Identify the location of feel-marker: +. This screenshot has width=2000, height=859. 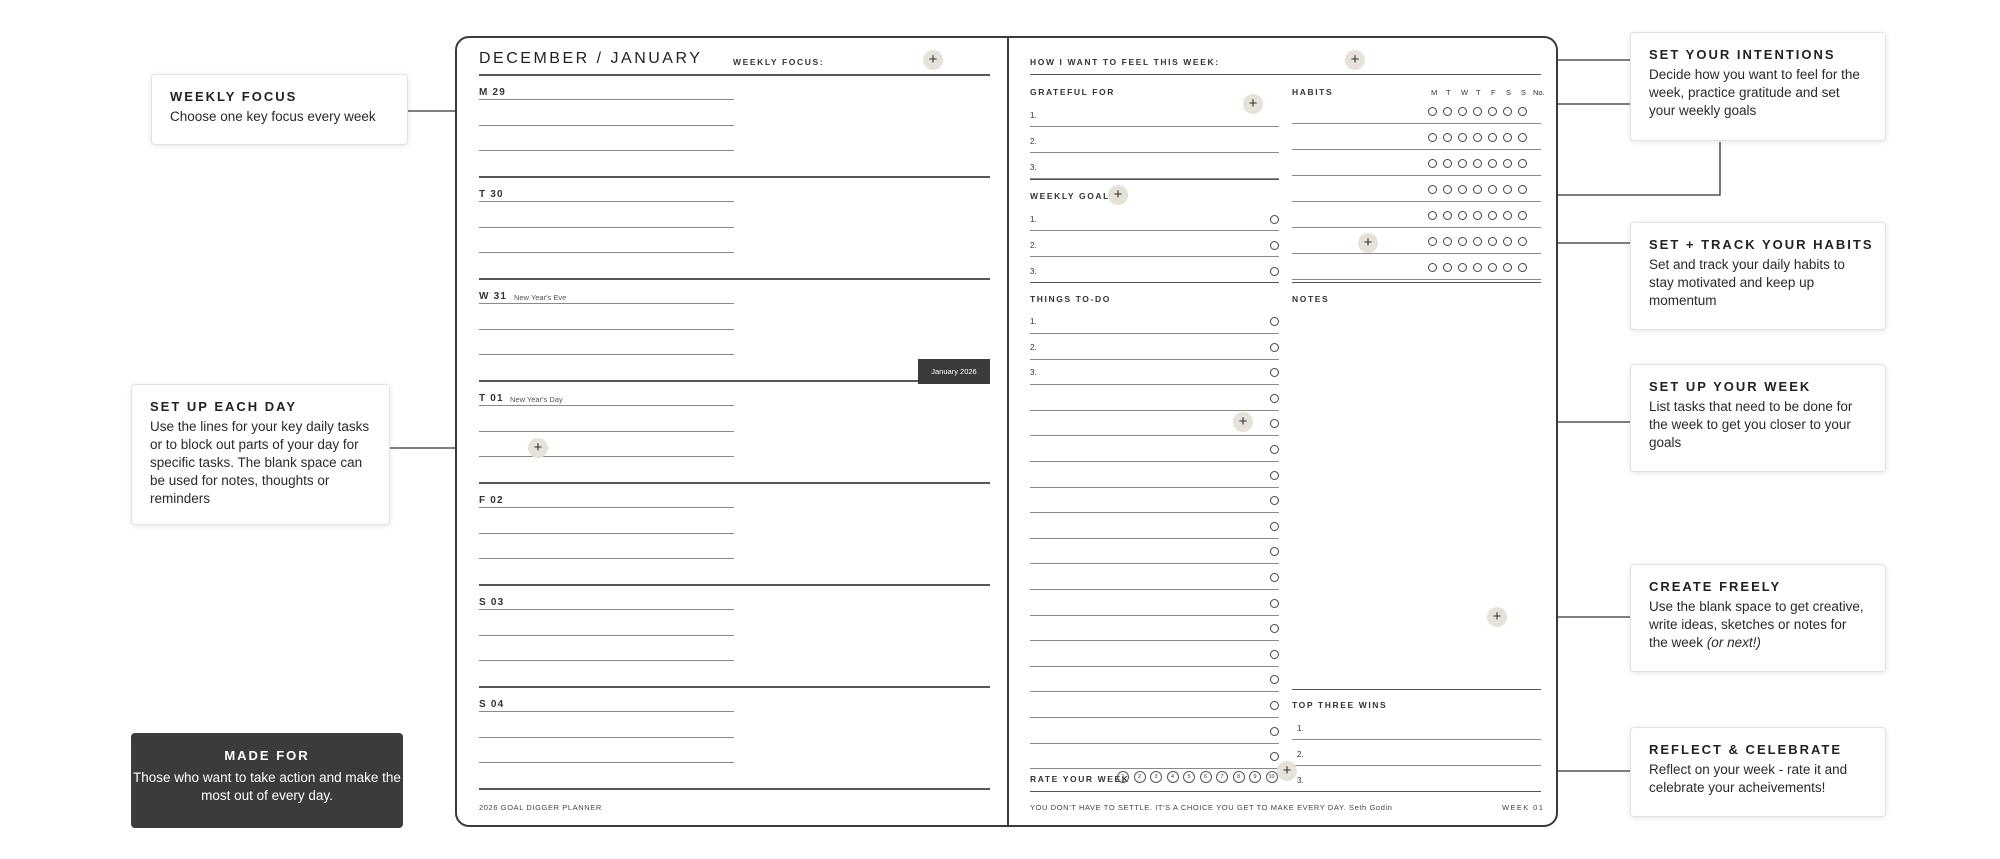
(1355, 60).